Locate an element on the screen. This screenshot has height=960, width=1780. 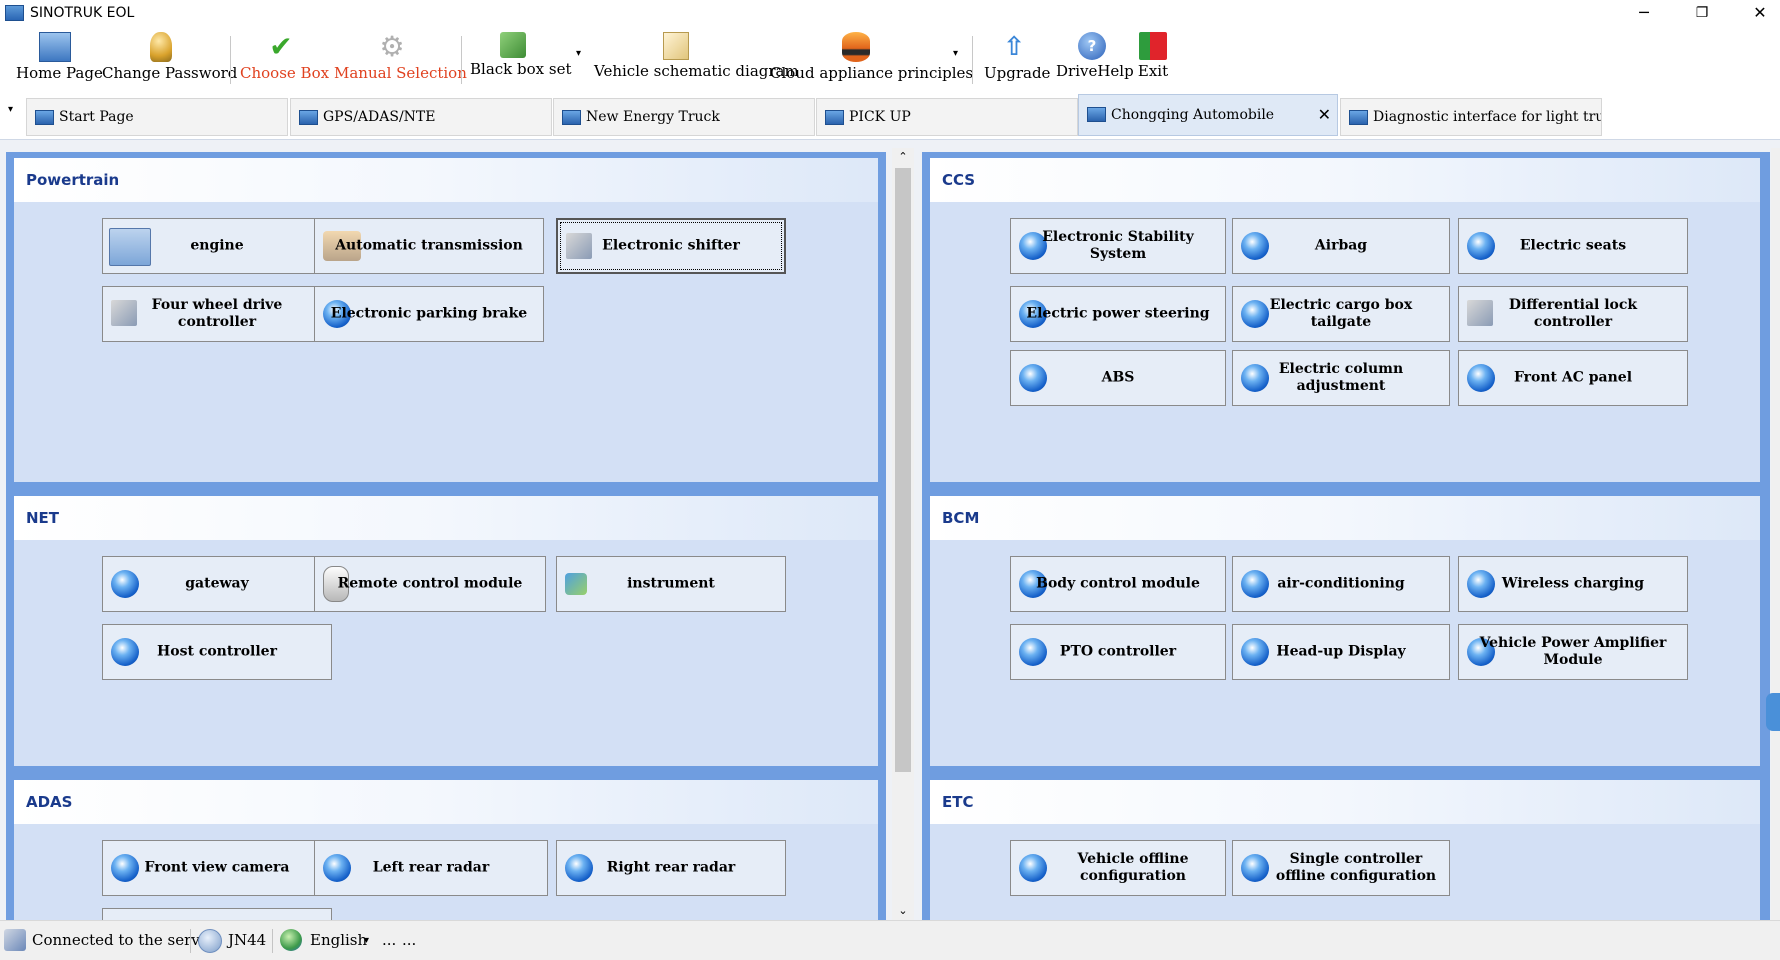
module-button: Front AC panel is located at coordinates (1573, 378).